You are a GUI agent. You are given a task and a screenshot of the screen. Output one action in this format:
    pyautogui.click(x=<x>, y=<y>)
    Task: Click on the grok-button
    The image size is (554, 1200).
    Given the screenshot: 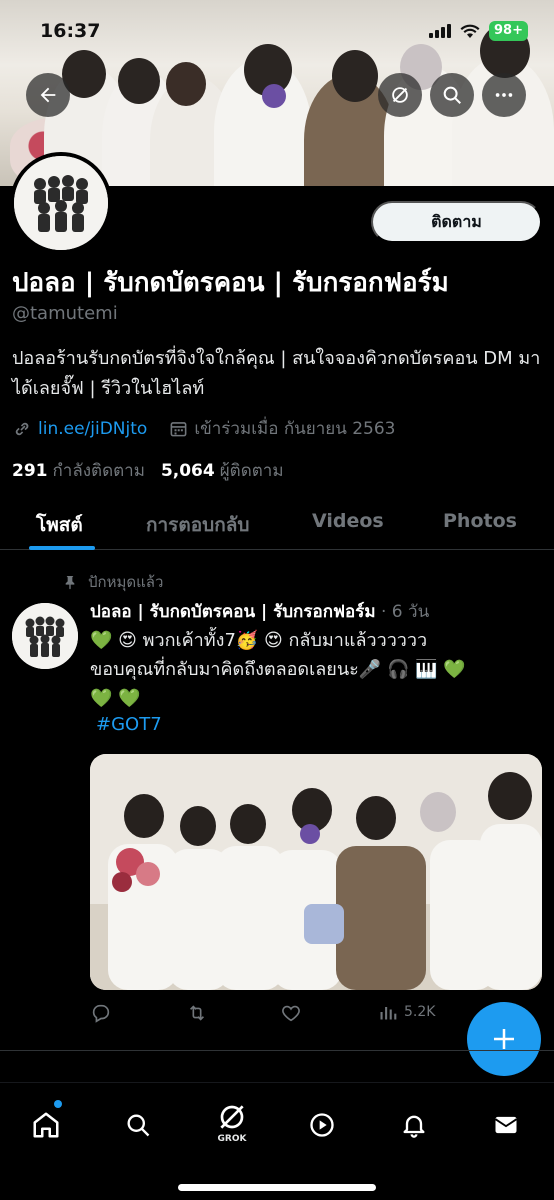 What is the action you would take?
    pyautogui.click(x=400, y=95)
    